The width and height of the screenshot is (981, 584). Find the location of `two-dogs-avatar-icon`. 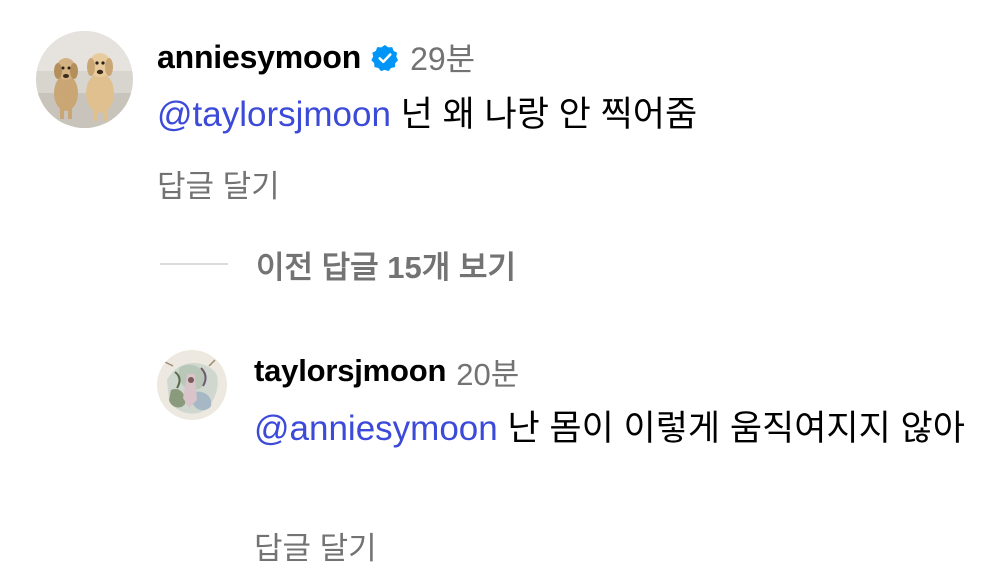

two-dogs-avatar-icon is located at coordinates (84, 79).